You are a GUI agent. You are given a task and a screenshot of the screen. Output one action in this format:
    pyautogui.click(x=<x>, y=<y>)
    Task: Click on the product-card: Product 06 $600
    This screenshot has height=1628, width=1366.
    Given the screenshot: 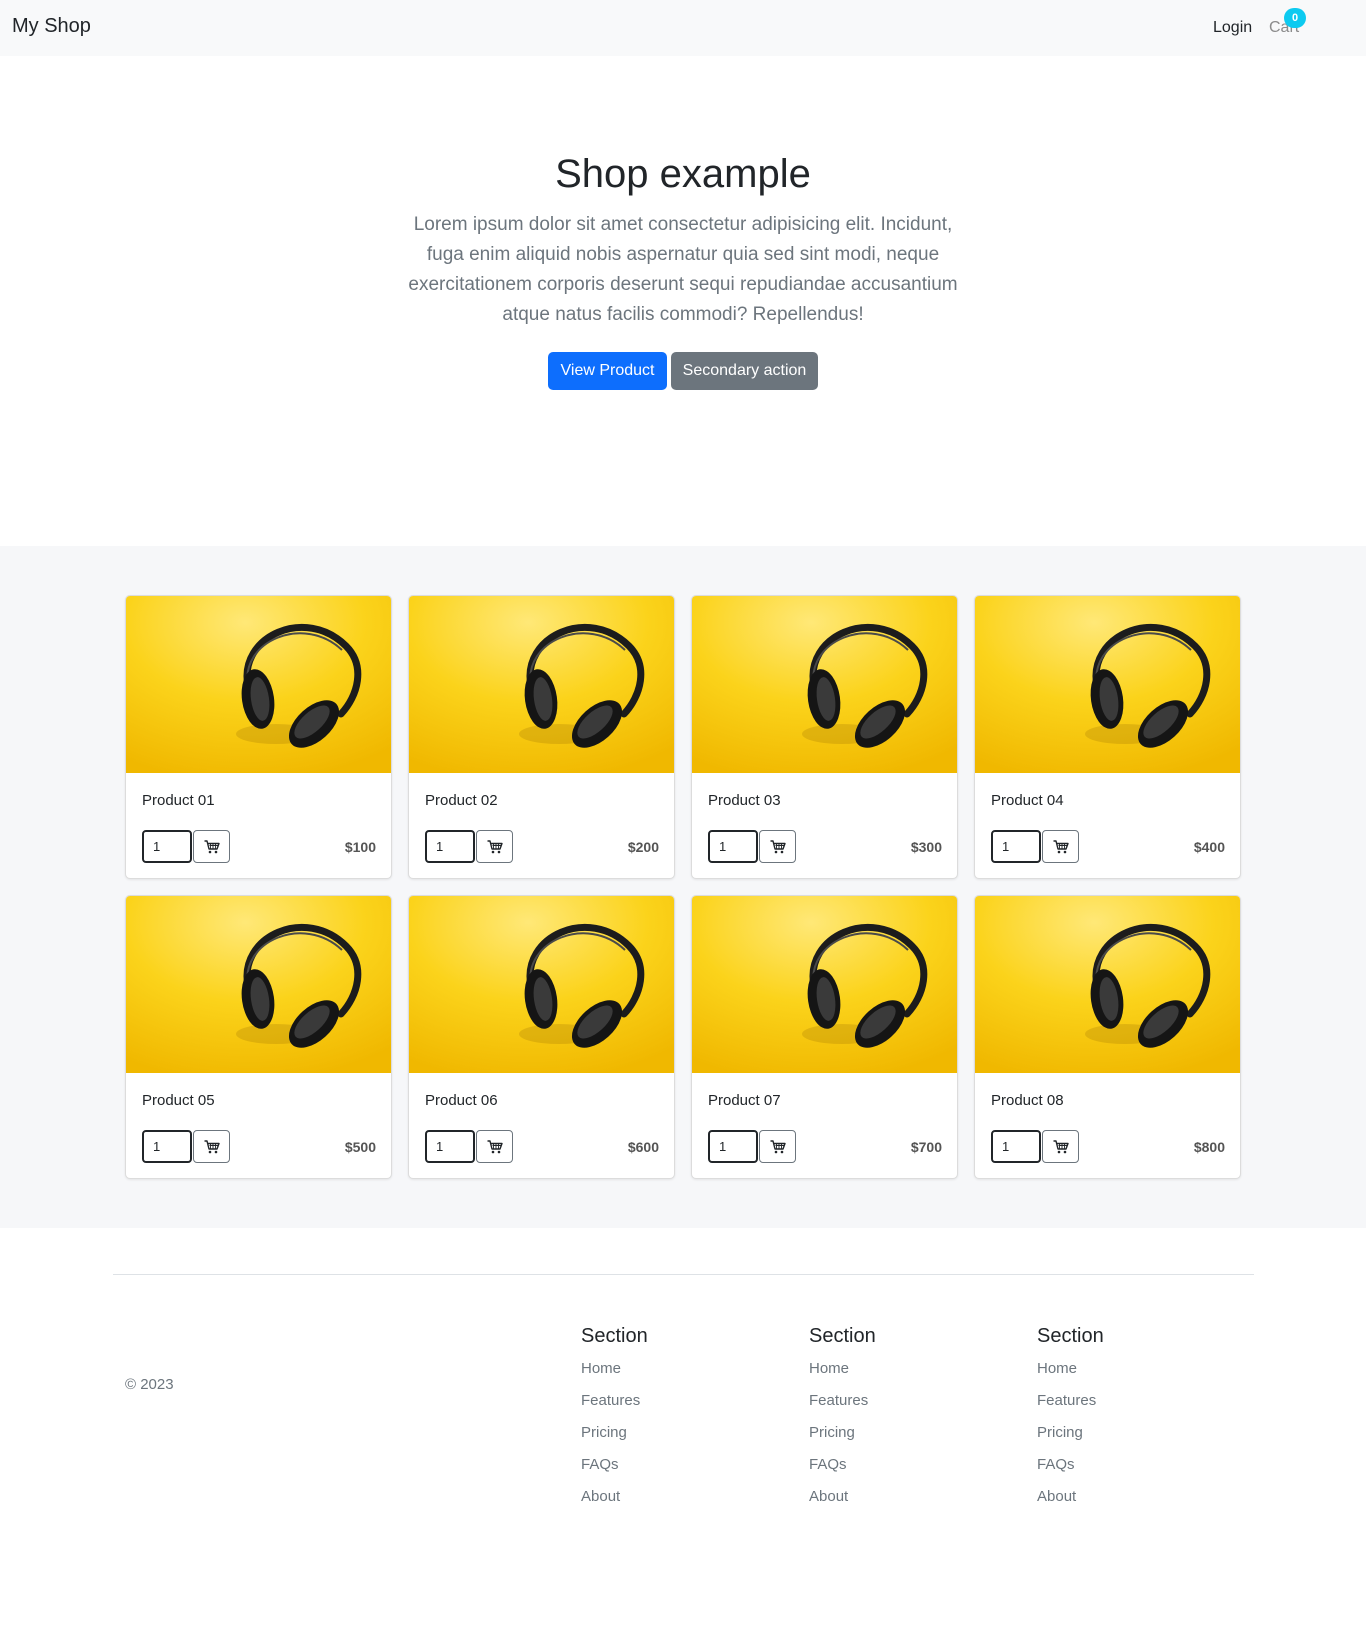 What is the action you would take?
    pyautogui.click(x=541, y=1037)
    